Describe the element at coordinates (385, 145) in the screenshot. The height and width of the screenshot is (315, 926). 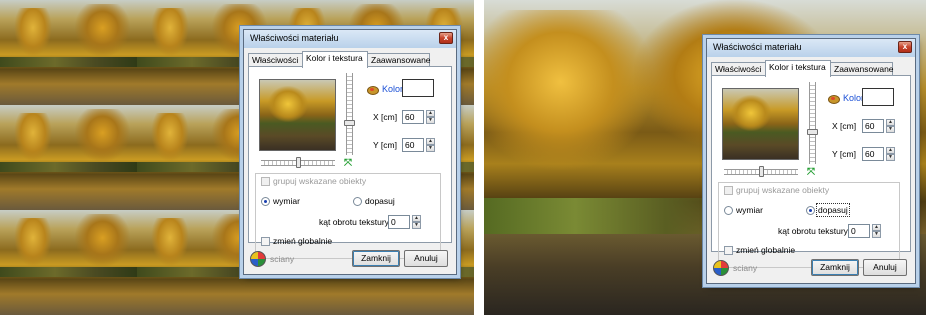
I see `y-label: Y [cm]` at that location.